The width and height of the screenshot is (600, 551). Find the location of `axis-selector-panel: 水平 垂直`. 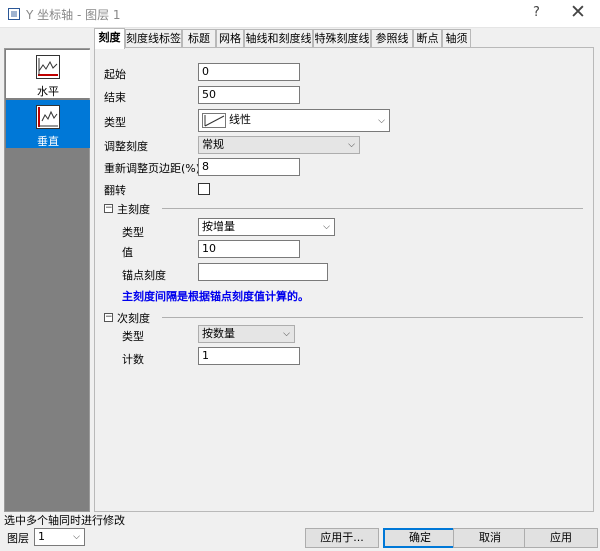

axis-selector-panel: 水平 垂直 is located at coordinates (47, 280).